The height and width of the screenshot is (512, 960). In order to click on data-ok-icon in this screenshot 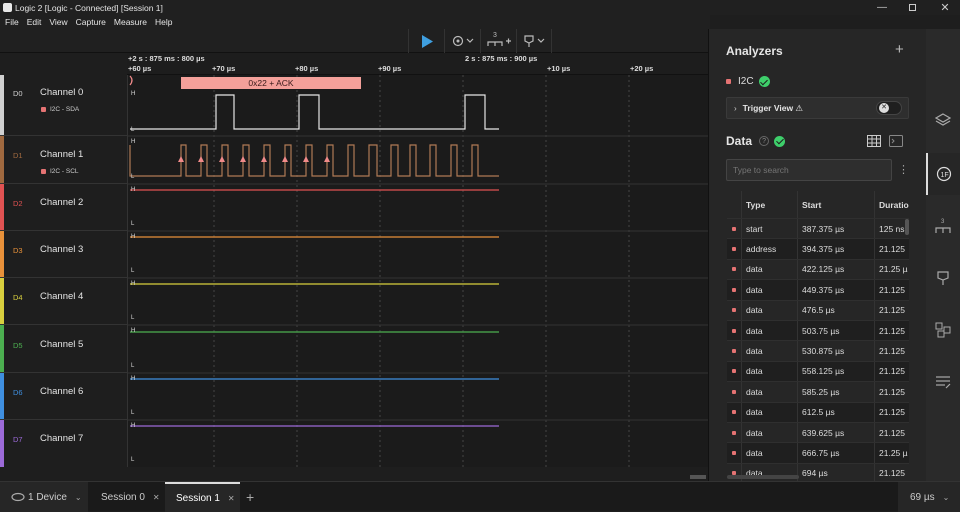, I will do `click(780, 141)`.